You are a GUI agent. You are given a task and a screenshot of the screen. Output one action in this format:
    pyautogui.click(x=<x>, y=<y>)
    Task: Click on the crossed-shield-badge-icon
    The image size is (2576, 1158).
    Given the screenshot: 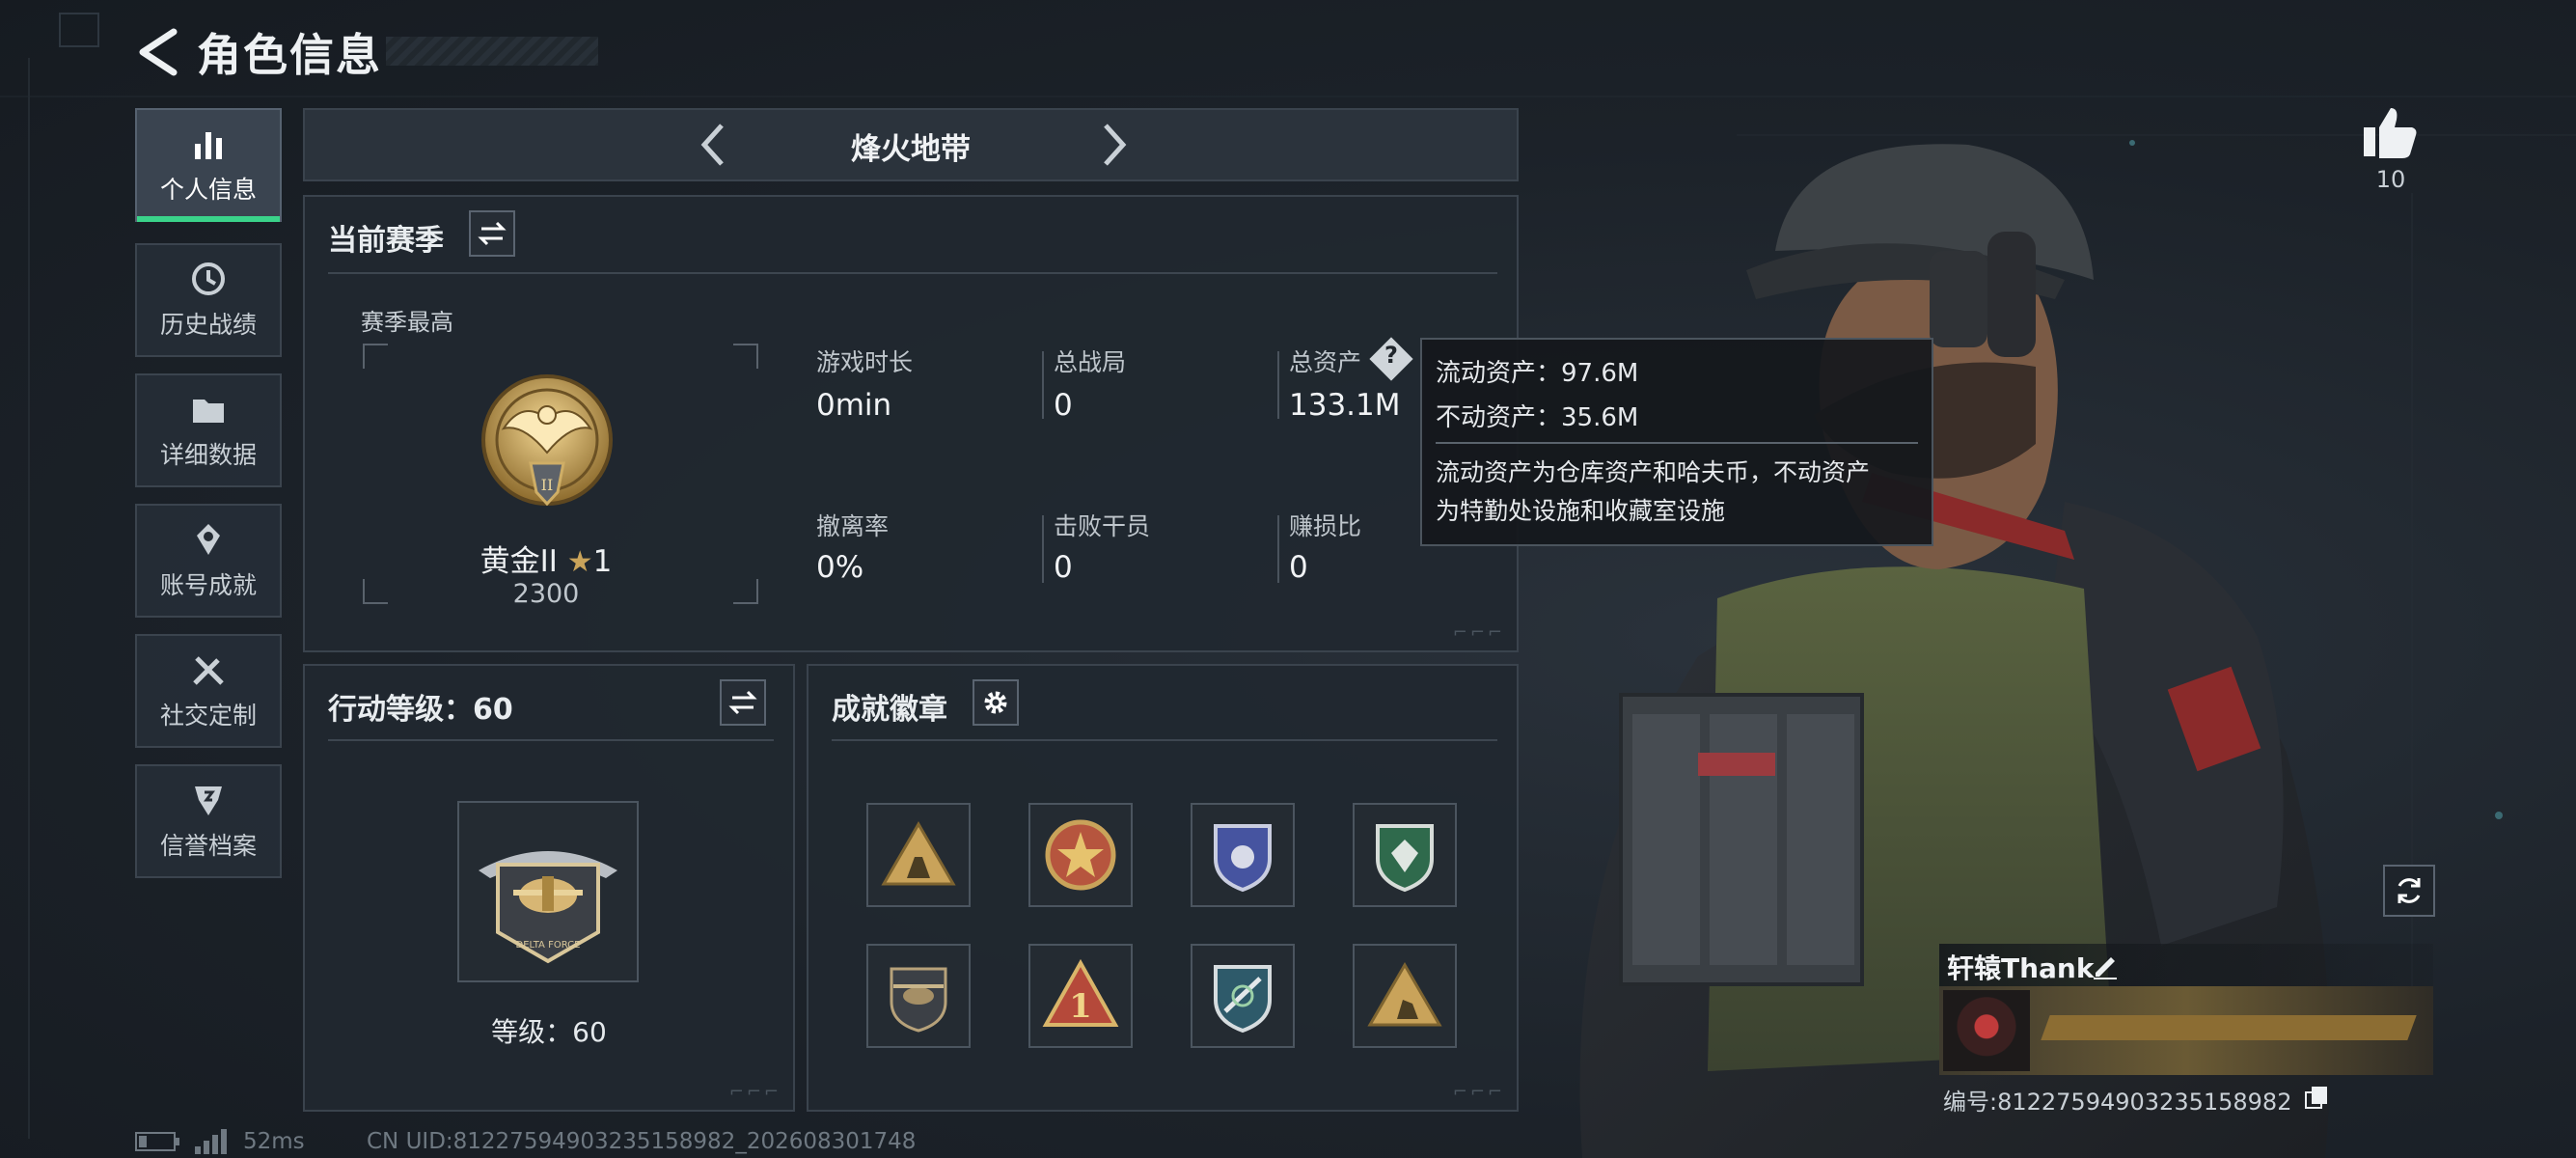 What is the action you would take?
    pyautogui.click(x=1243, y=999)
    